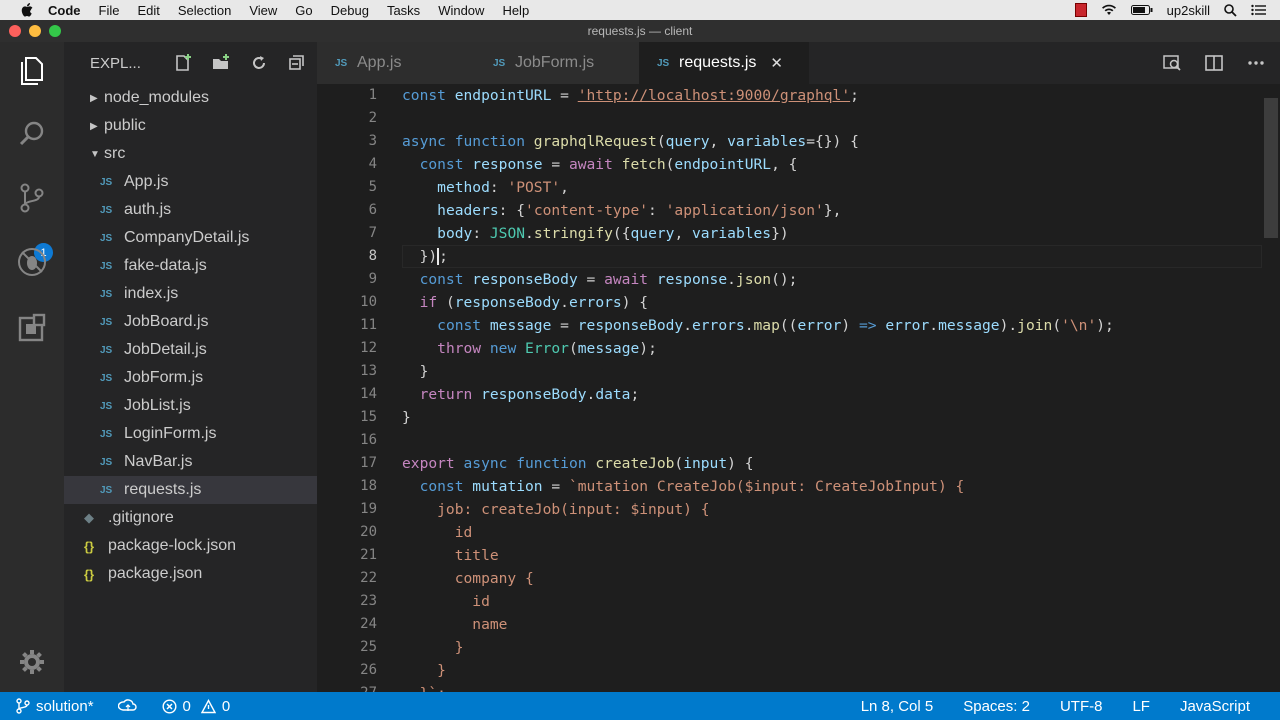  What do you see at coordinates (396, 63) in the screenshot?
I see `tab-app-js: JS App.js` at bounding box center [396, 63].